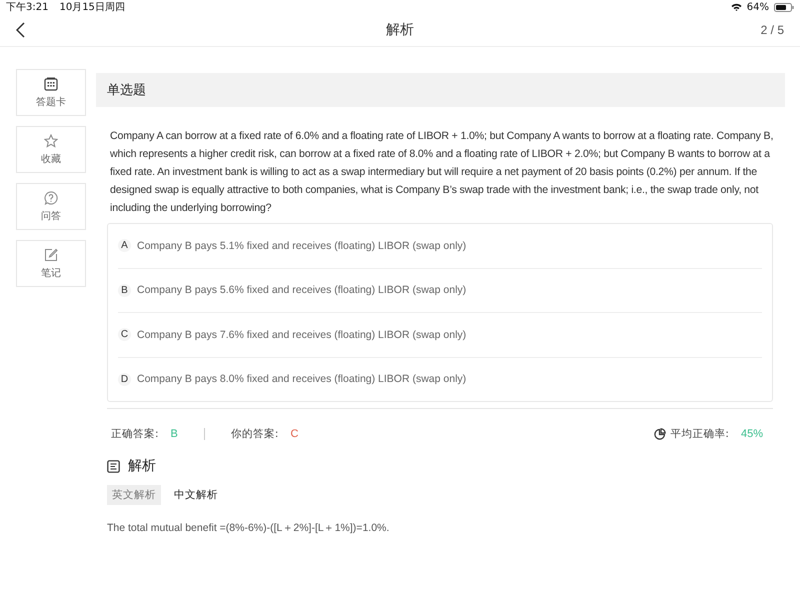 This screenshot has height=600, width=800. Describe the element at coordinates (784, 7) in the screenshot. I see `battery-icon` at that location.